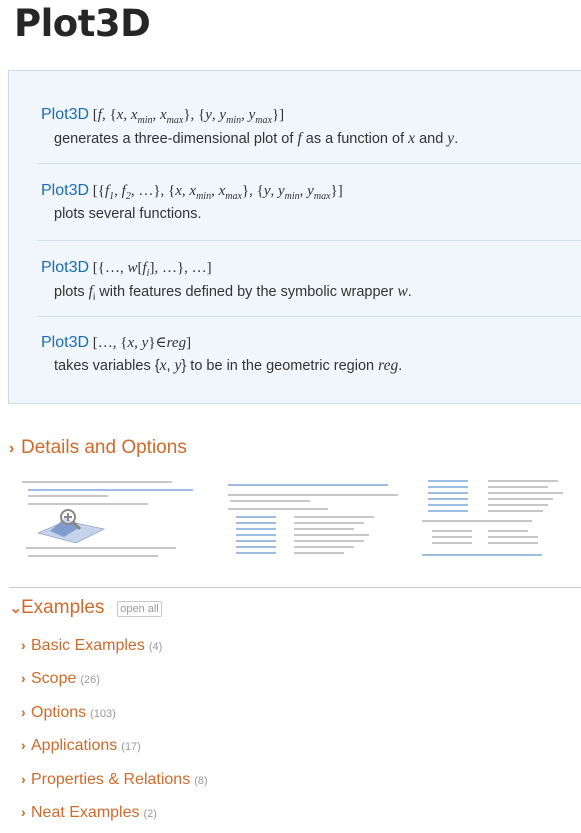 Image resolution: width=581 pixels, height=833 pixels. I want to click on usage-description: plots several functions., so click(128, 214).